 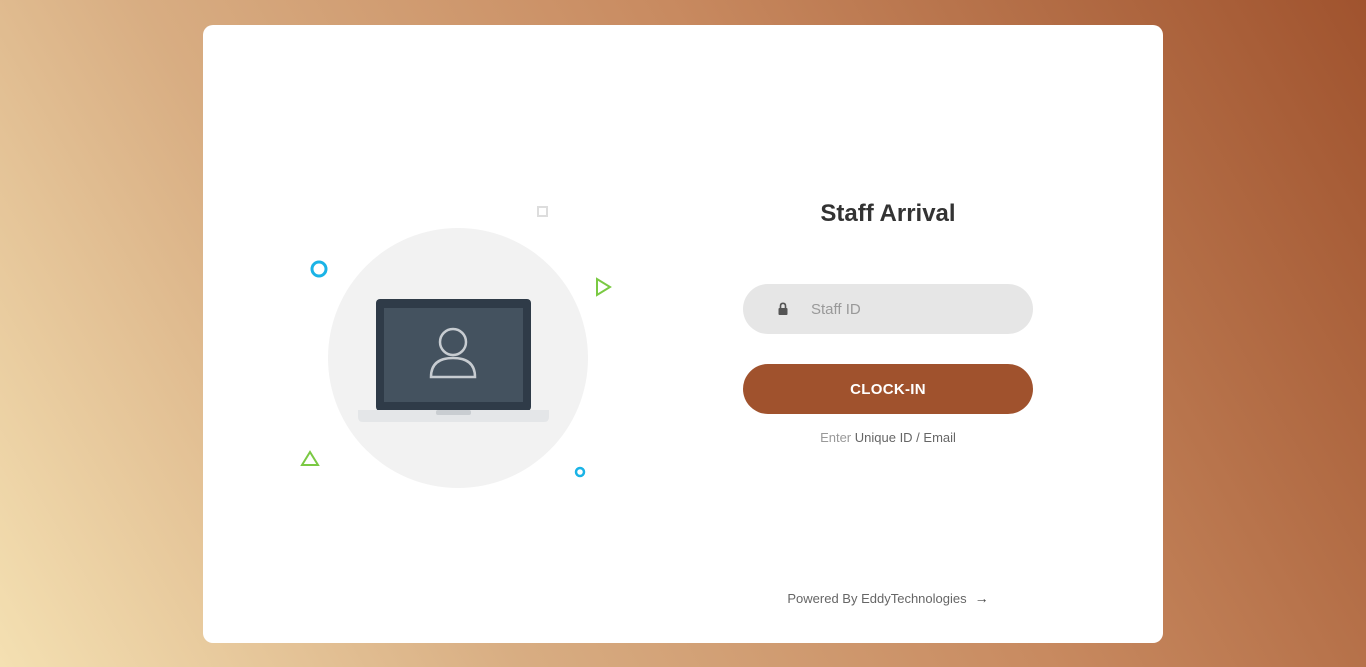 I want to click on powered-by-link: Powered By EddyTechnologies →, so click(x=888, y=598).